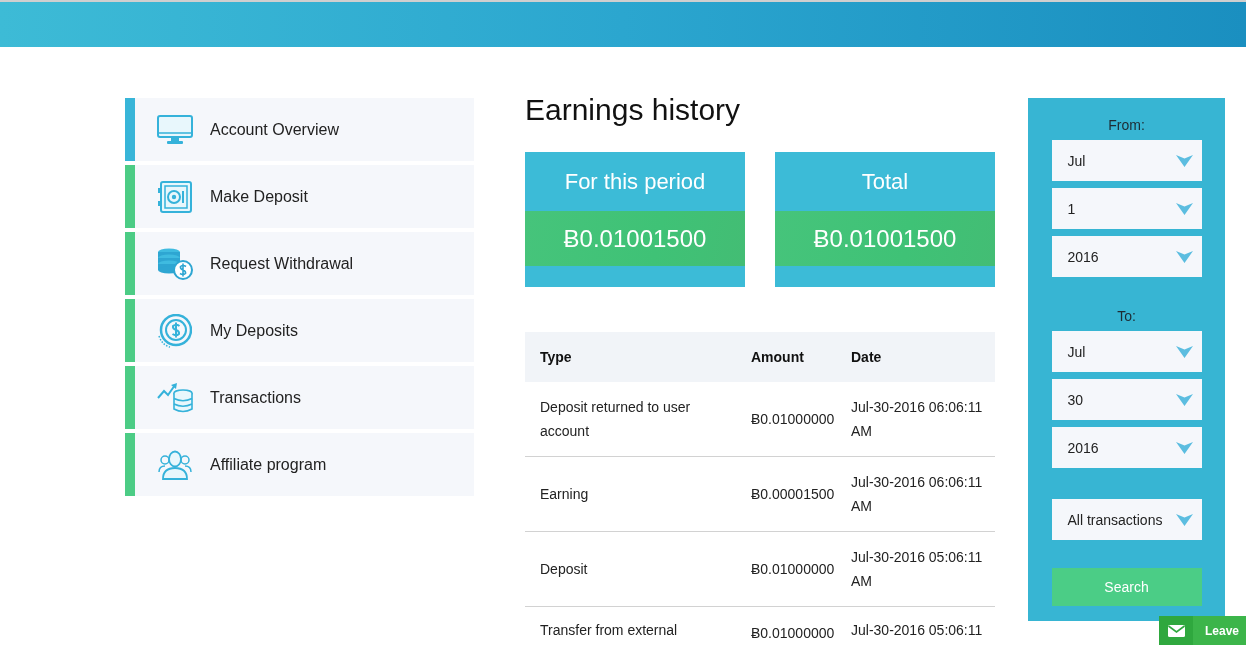 The image size is (1246, 645). Describe the element at coordinates (1126, 399) in the screenshot. I see `day-dropdown: 30` at that location.